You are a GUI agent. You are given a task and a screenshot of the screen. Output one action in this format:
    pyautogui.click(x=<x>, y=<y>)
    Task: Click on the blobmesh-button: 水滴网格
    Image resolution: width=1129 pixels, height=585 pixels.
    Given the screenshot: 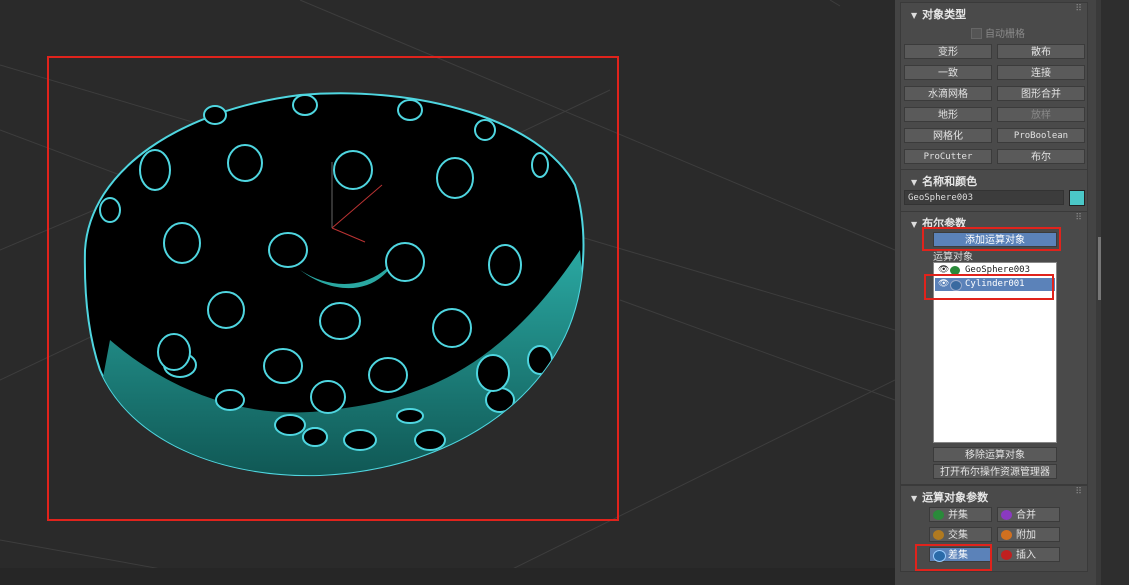 What is the action you would take?
    pyautogui.click(x=948, y=93)
    